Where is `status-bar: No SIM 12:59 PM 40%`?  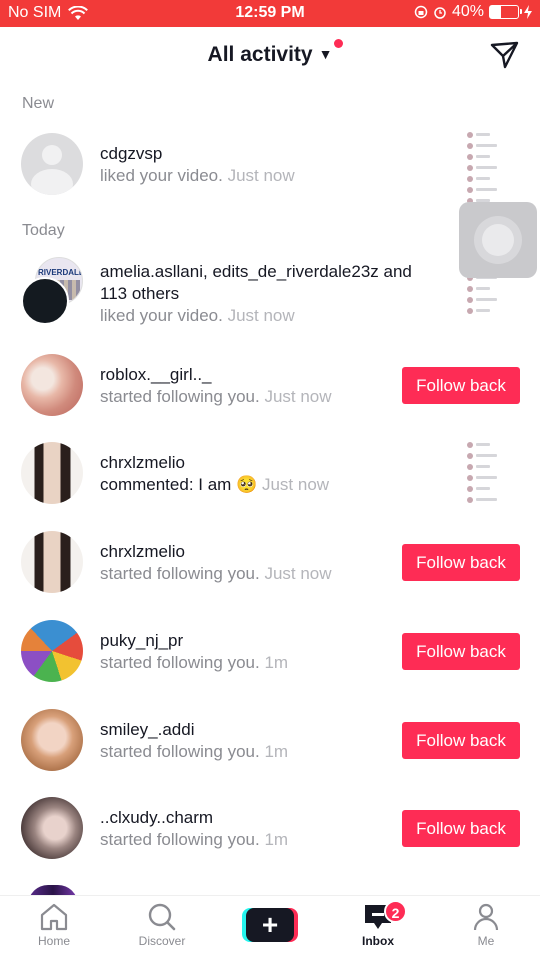 status-bar: No SIM 12:59 PM 40% is located at coordinates (270, 13).